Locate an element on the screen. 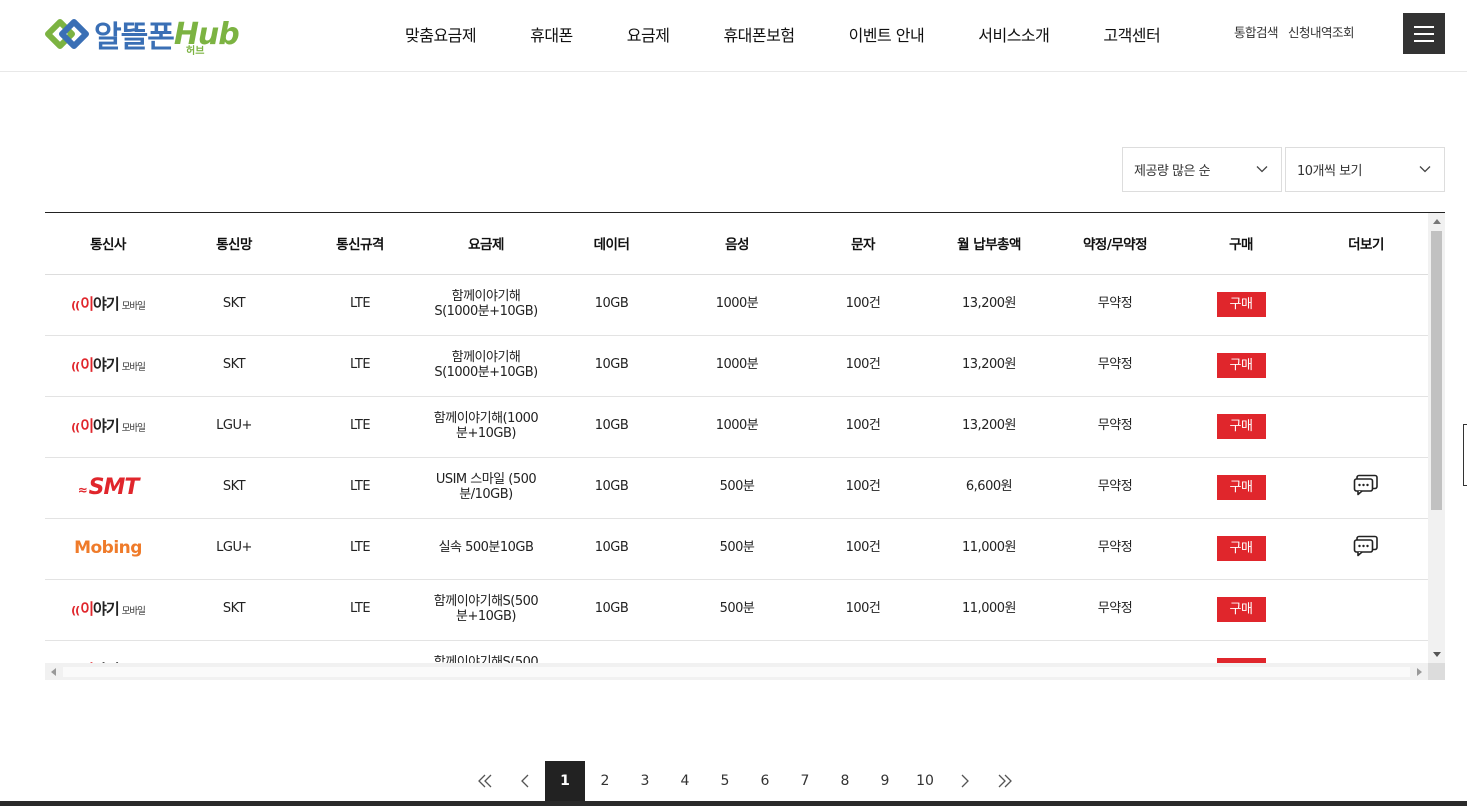 The width and height of the screenshot is (1467, 806). column-header: 약정/무약정 is located at coordinates (1115, 244).